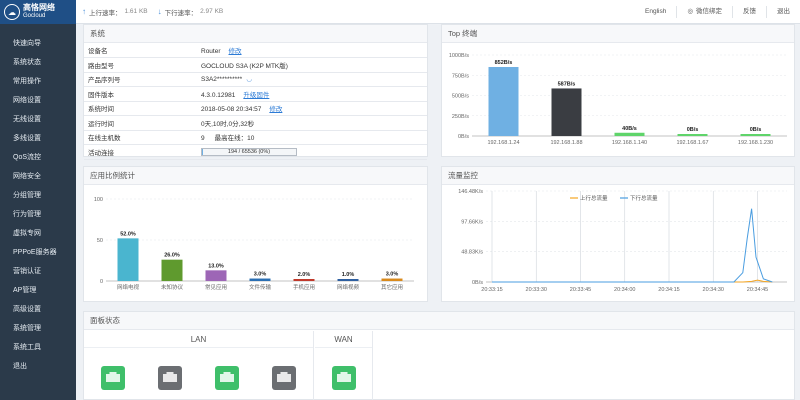 The image size is (800, 400). I want to click on sidebar-item-1: 系统状态, so click(38, 62).